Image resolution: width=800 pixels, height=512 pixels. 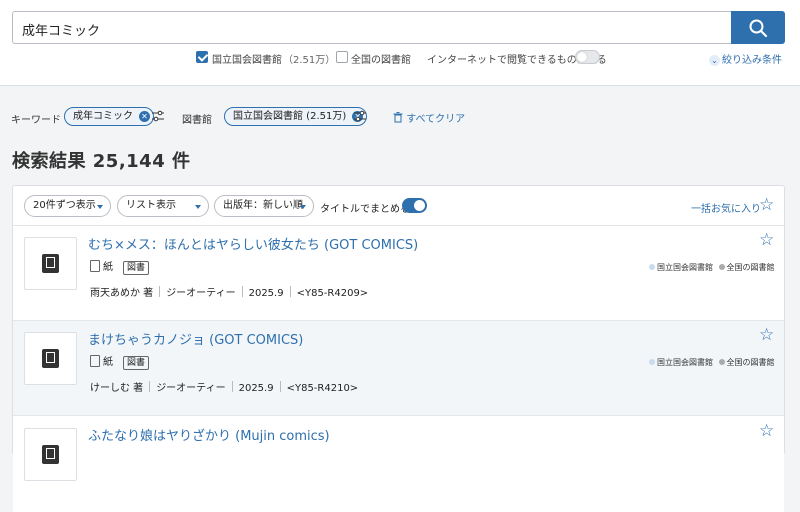 What do you see at coordinates (202, 57) in the screenshot?
I see `ndl-checkbox` at bounding box center [202, 57].